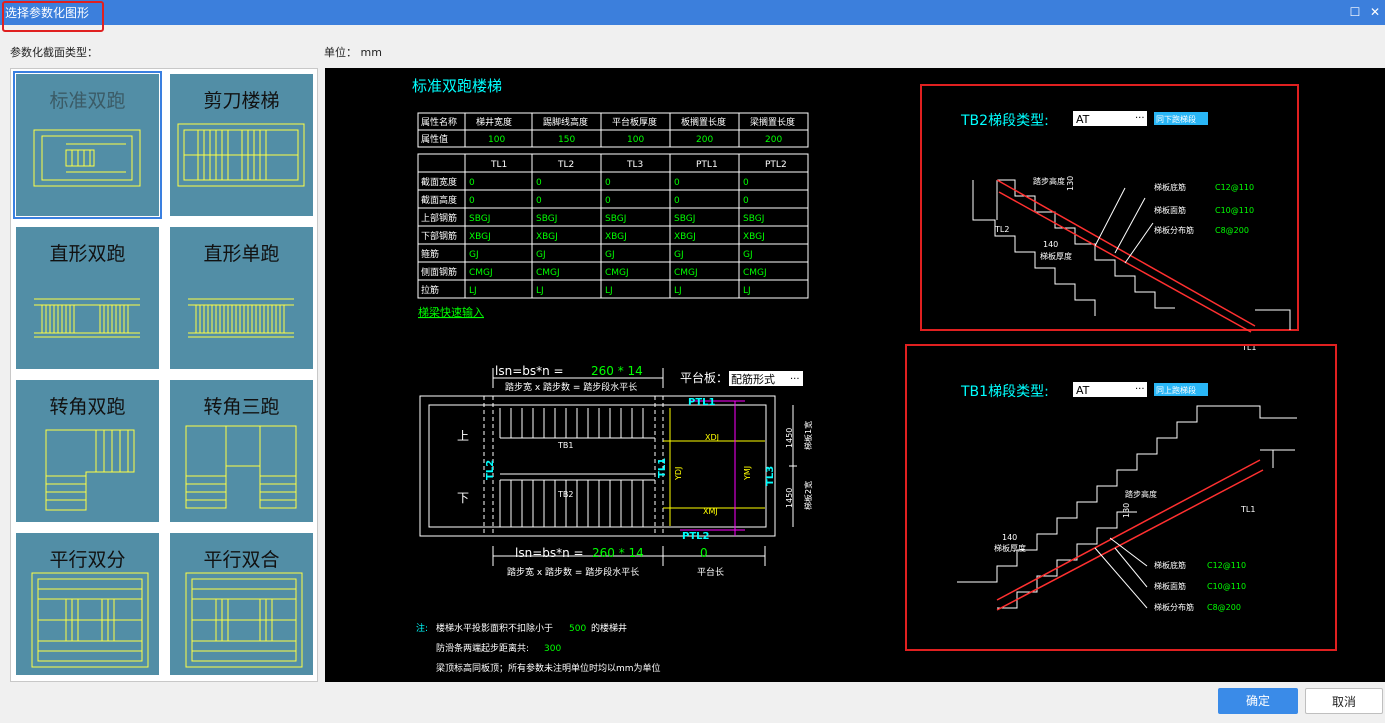 This screenshot has height=723, width=1385. Describe the element at coordinates (678, 474) in the screenshot. I see `ydj-label: YDJ` at that location.